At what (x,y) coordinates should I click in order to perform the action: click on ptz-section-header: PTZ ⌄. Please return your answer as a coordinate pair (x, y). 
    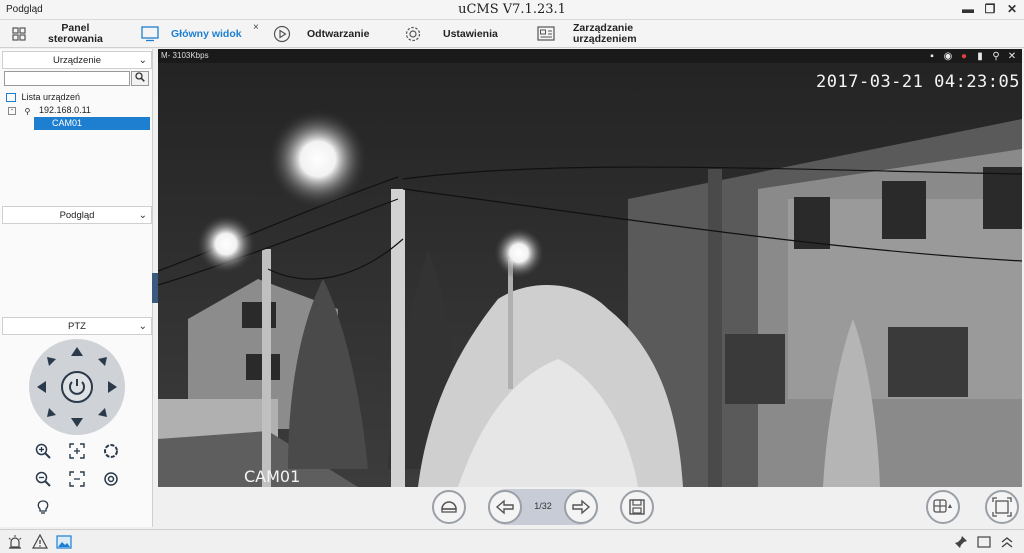
    Looking at the image, I should click on (77, 326).